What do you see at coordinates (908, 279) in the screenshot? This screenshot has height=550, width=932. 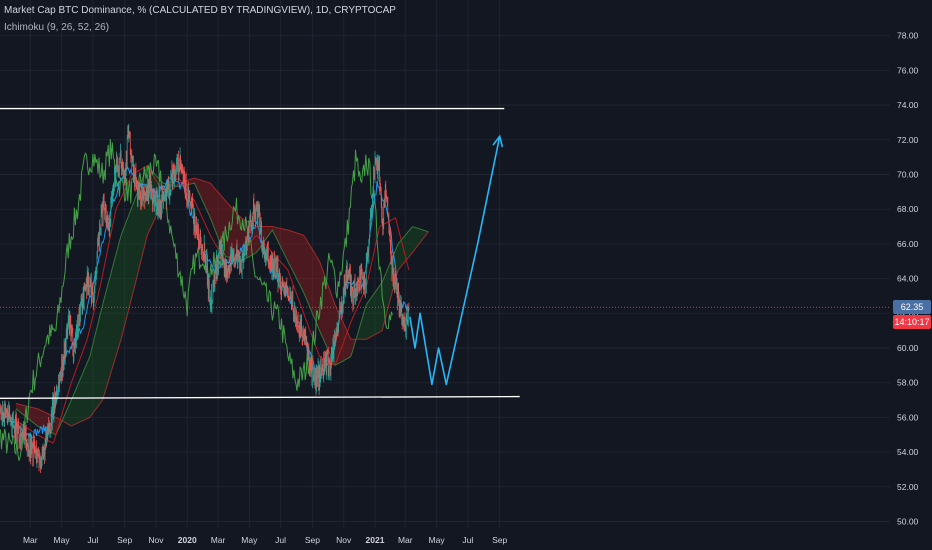 I see `y-tick-label: 64.00` at bounding box center [908, 279].